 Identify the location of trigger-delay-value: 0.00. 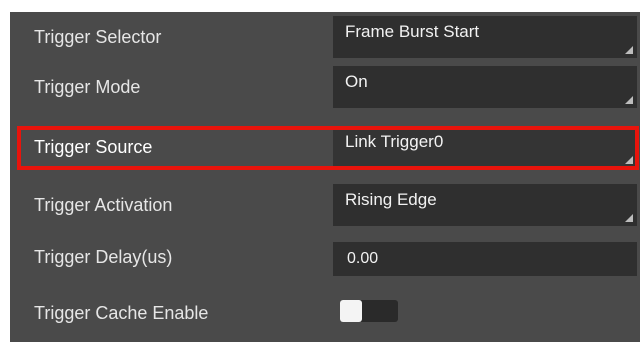
(363, 258).